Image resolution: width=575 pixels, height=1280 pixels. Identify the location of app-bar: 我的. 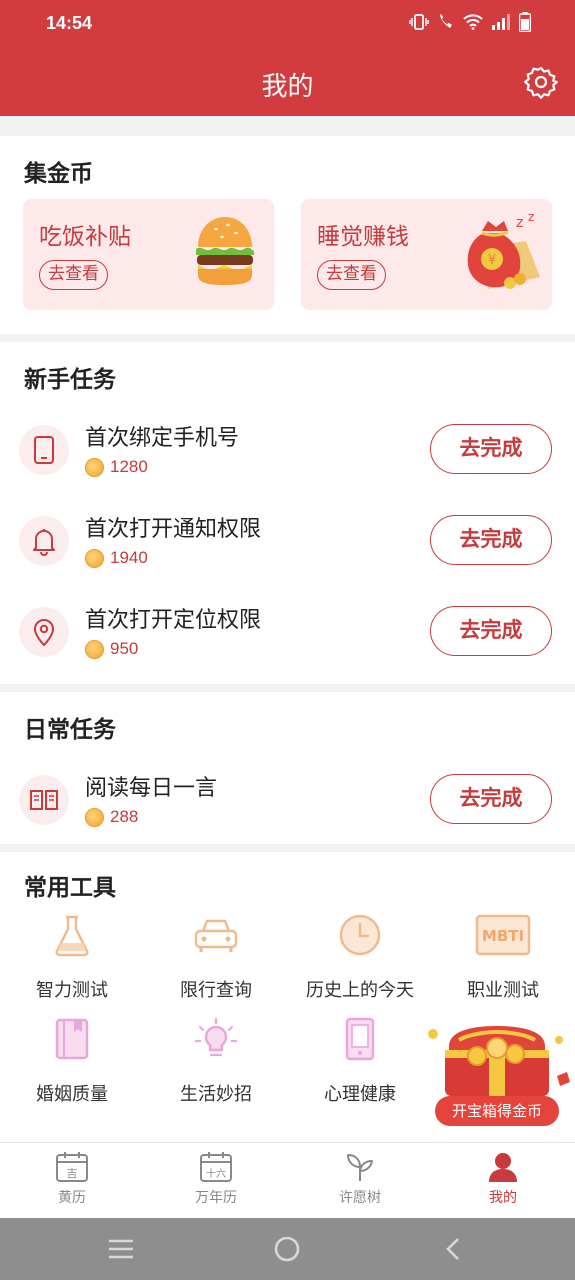
(287, 82).